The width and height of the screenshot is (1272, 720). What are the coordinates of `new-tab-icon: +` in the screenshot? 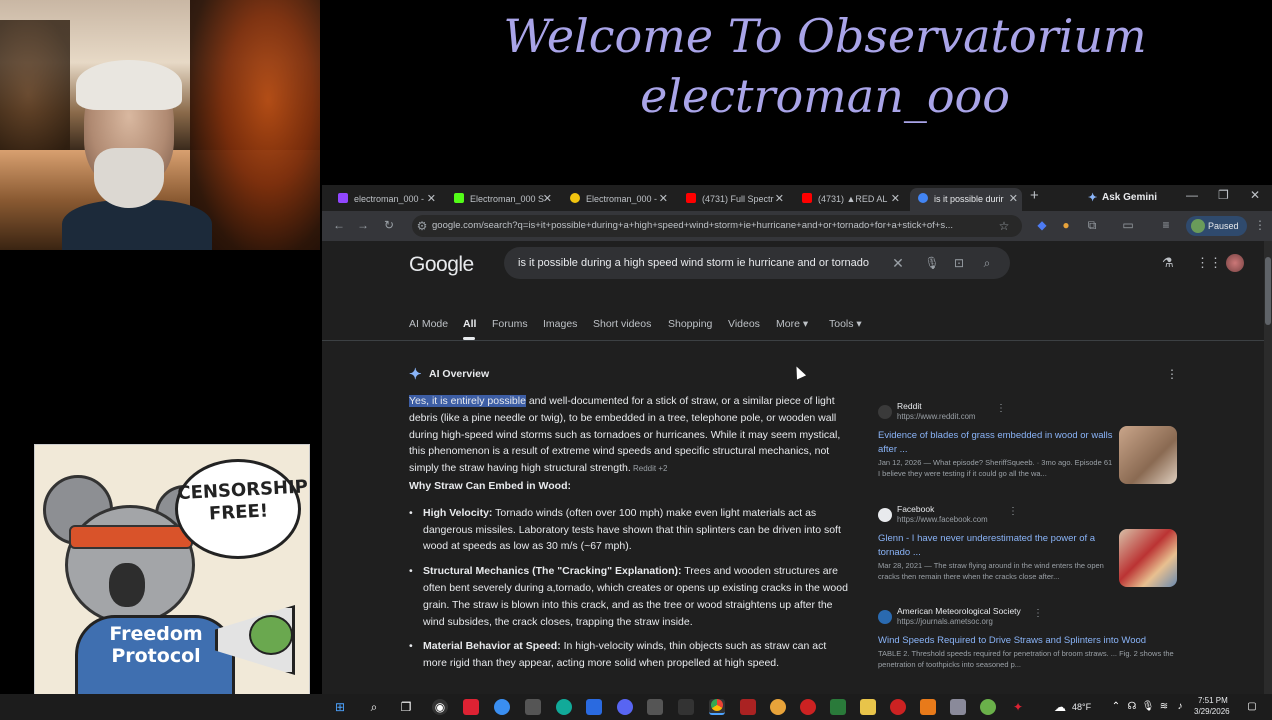 It's located at (1034, 195).